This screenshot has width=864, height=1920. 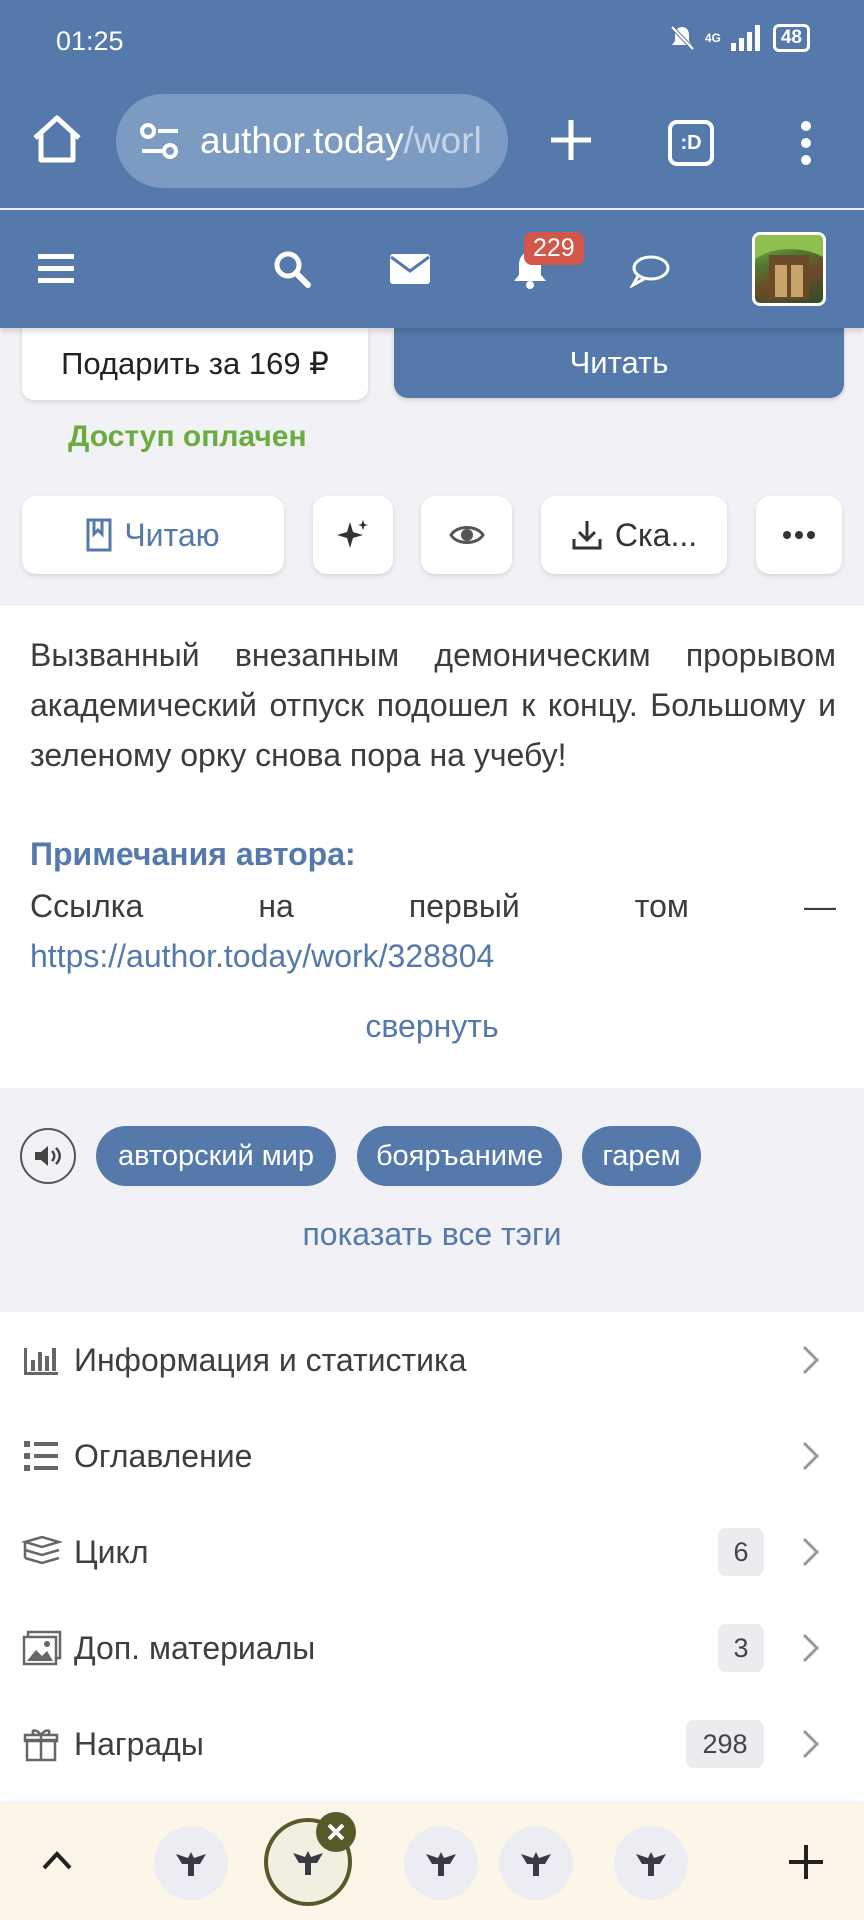 I want to click on reading-button: Читаю, so click(x=153, y=535).